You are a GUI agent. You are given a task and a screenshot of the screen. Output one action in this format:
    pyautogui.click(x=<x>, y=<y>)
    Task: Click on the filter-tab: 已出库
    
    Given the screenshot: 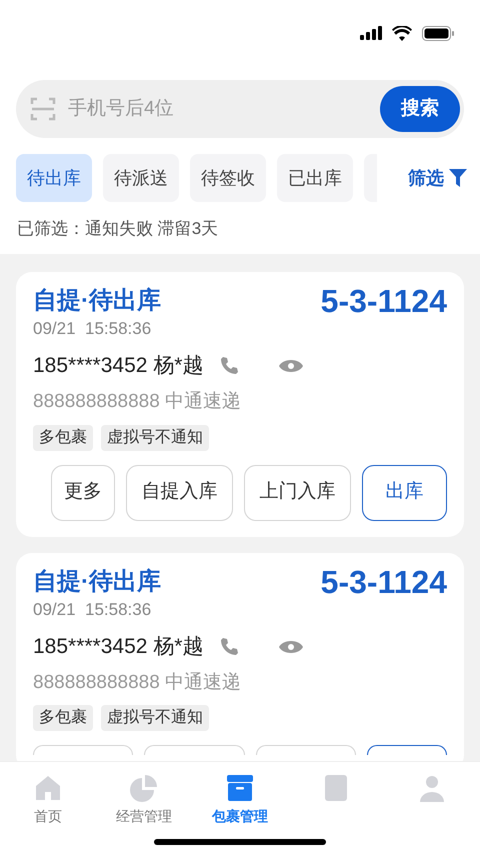 What is the action you would take?
    pyautogui.click(x=315, y=178)
    